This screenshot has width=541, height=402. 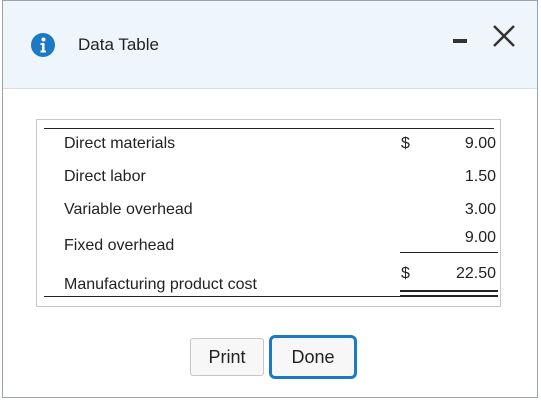 What do you see at coordinates (480, 143) in the screenshot?
I see `row-amount-direct-materials: 9.00` at bounding box center [480, 143].